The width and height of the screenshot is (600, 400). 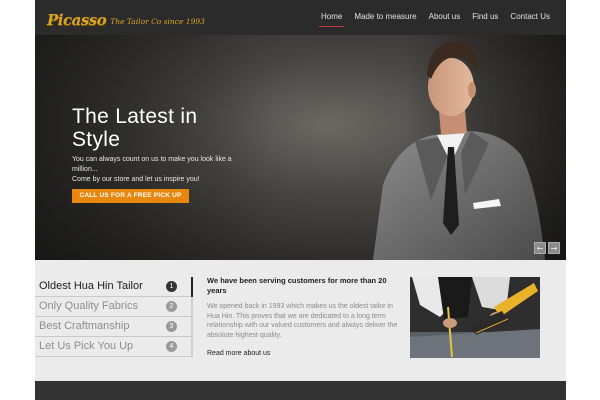 What do you see at coordinates (86, 346) in the screenshot?
I see `tab-label: Let Us Pick You Up` at bounding box center [86, 346].